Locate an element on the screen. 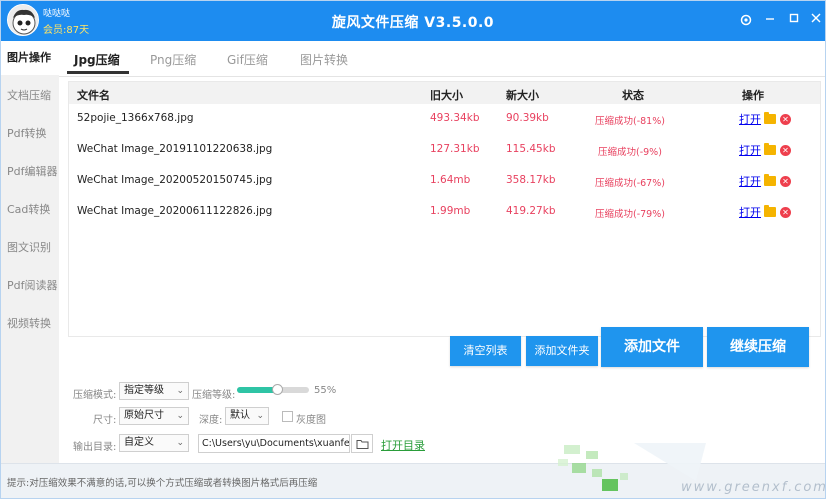  active-tab-indicator is located at coordinates (98, 72).